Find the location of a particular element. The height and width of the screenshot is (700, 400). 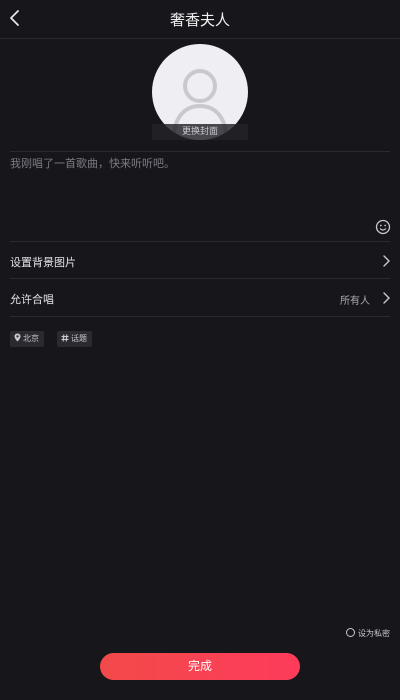

hashtag-icon is located at coordinates (65, 337).